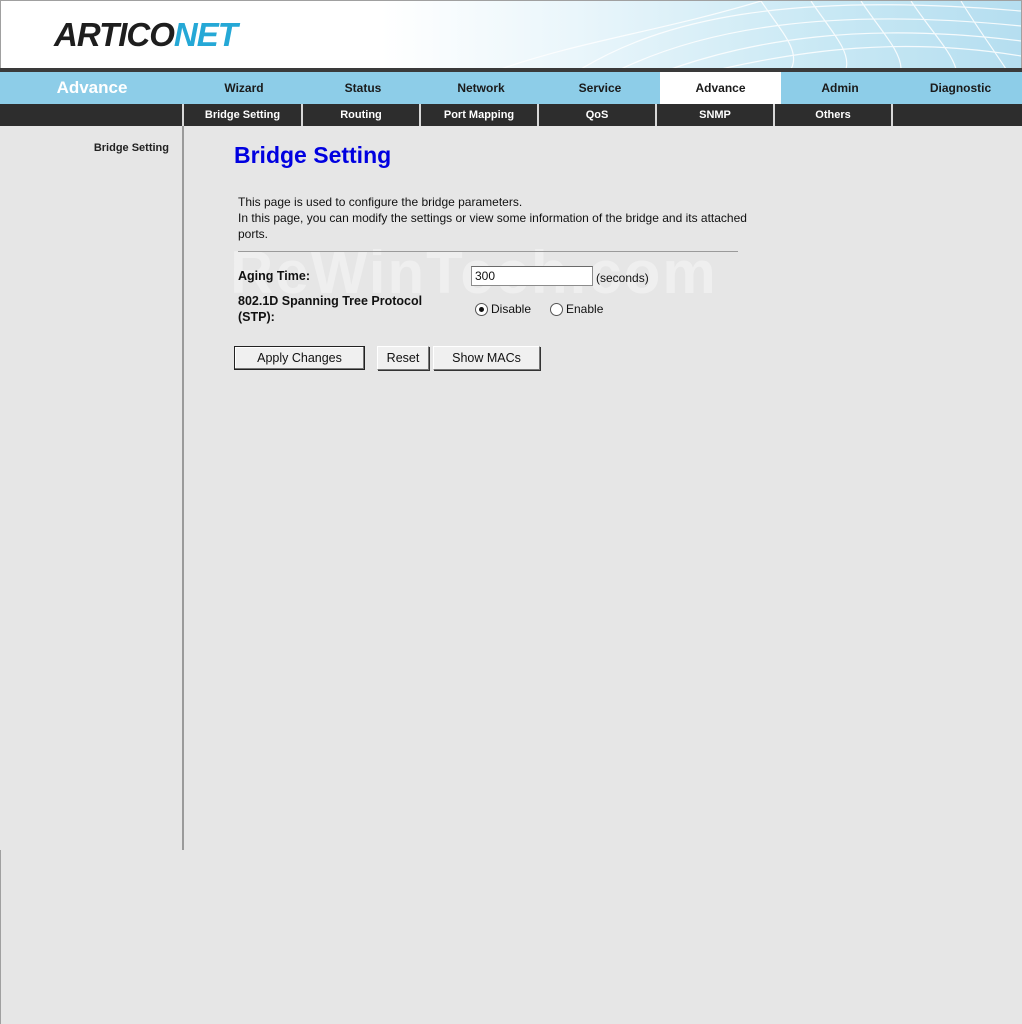  Describe the element at coordinates (360, 115) in the screenshot. I see `subtab-routing: Routing` at that location.